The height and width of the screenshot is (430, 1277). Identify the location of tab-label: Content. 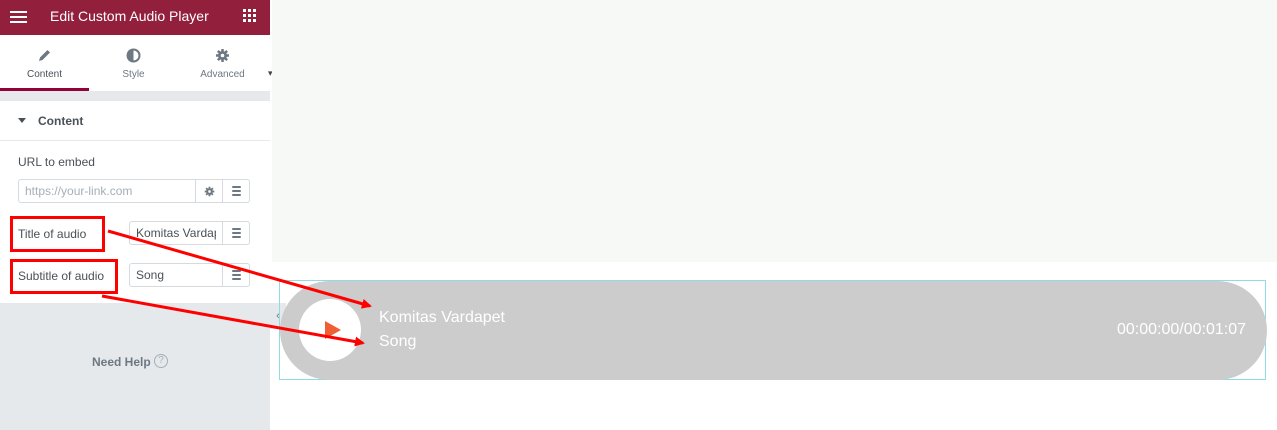
(44, 74).